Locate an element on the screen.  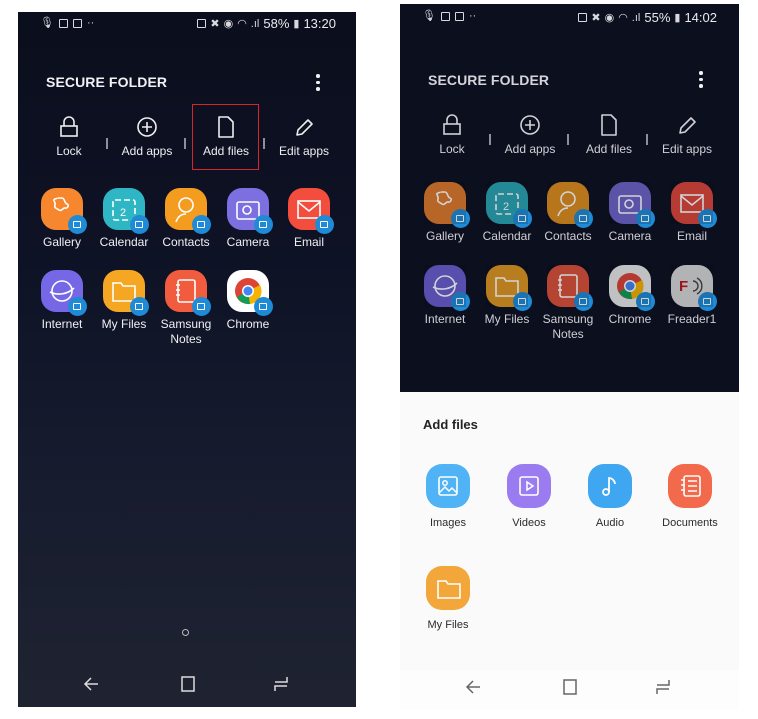
battery-percent: 58% is located at coordinates (276, 23).